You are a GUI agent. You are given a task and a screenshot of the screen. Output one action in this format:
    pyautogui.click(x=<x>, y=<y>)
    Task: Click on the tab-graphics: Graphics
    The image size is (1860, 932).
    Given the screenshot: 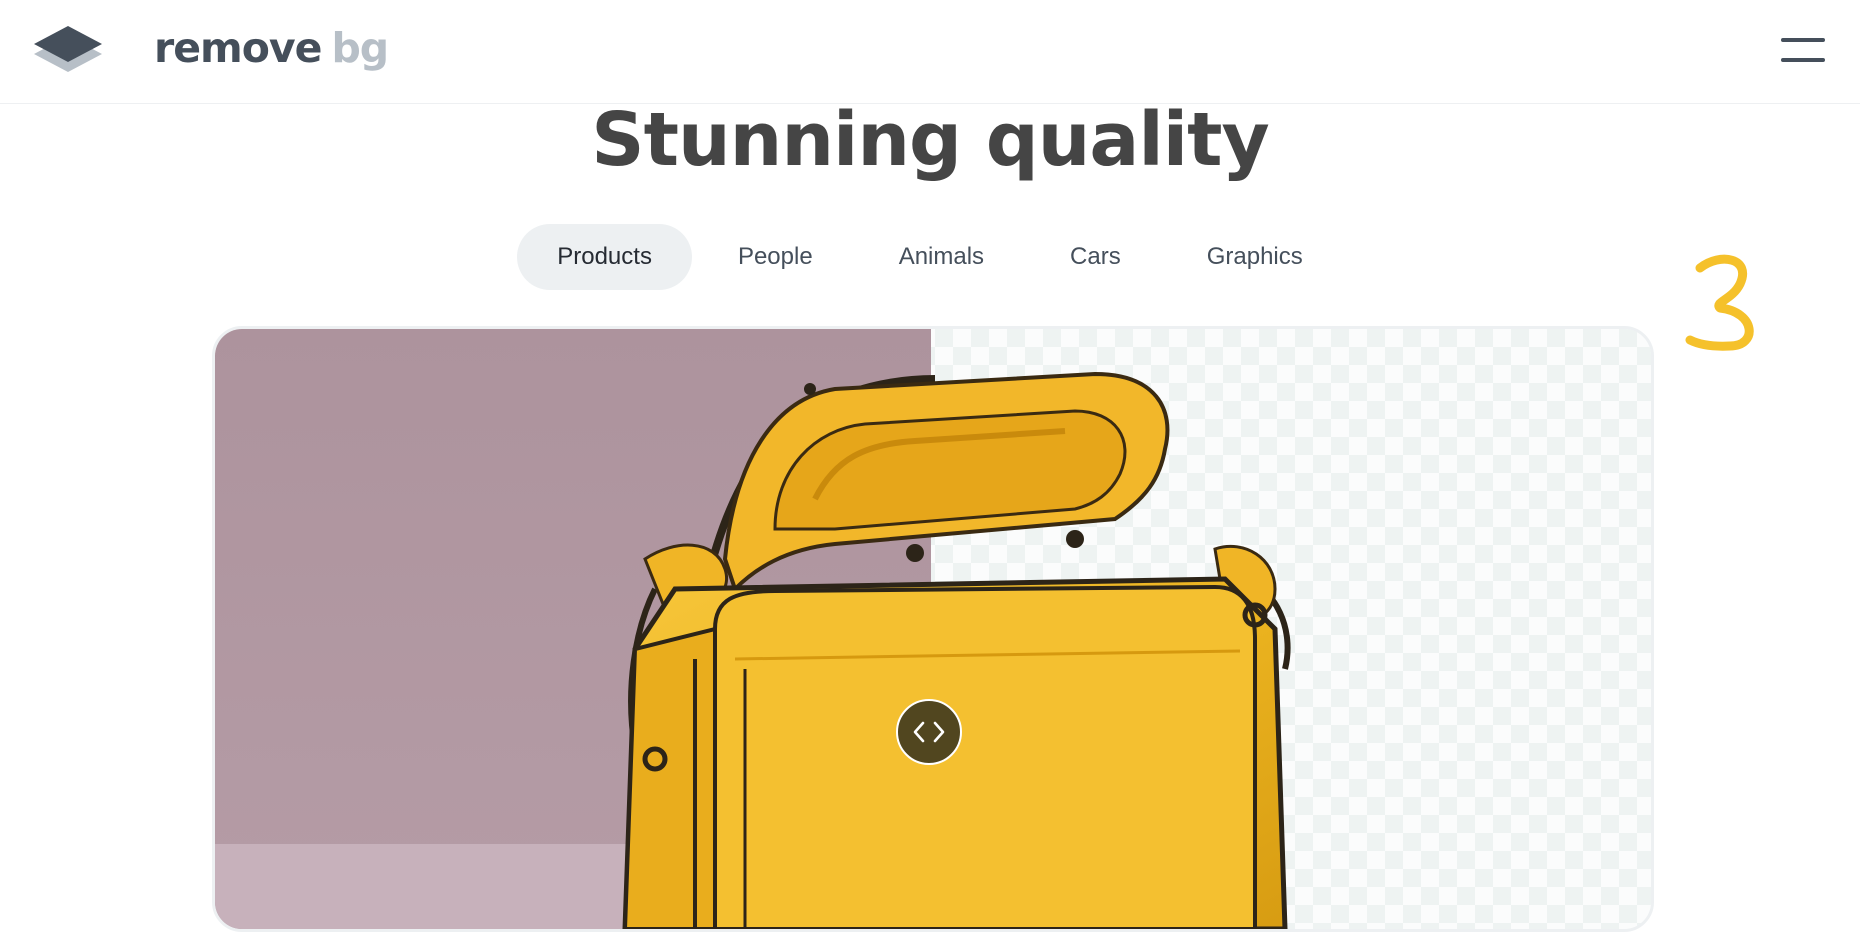 What is the action you would take?
    pyautogui.click(x=1255, y=257)
    